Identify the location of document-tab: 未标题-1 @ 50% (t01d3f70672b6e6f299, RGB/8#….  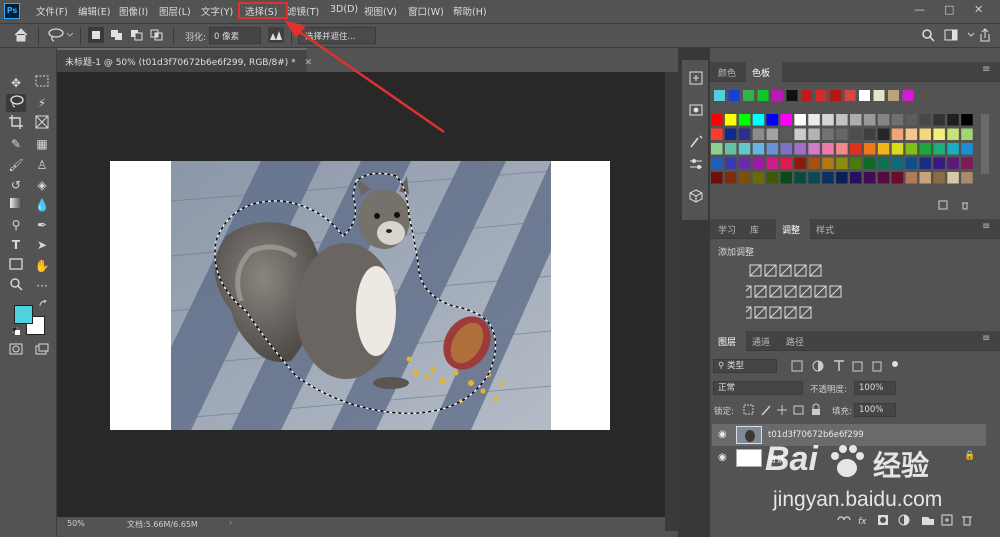
(184, 60).